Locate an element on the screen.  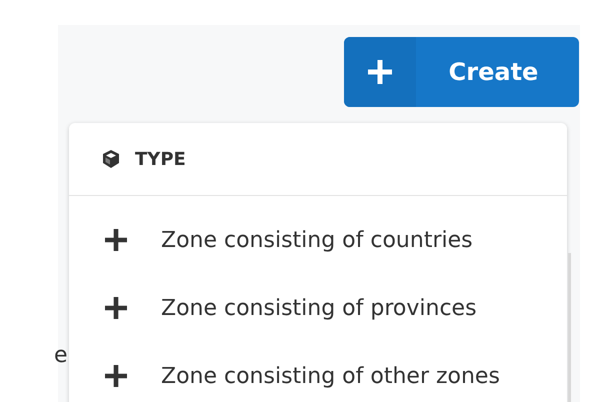
menu-item: Zone consisting of other zones is located at coordinates (318, 376).